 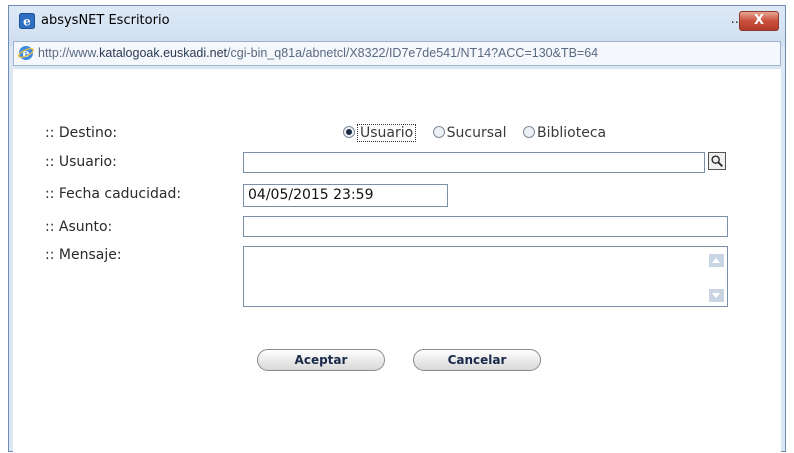 I want to click on search-icon, so click(x=717, y=161).